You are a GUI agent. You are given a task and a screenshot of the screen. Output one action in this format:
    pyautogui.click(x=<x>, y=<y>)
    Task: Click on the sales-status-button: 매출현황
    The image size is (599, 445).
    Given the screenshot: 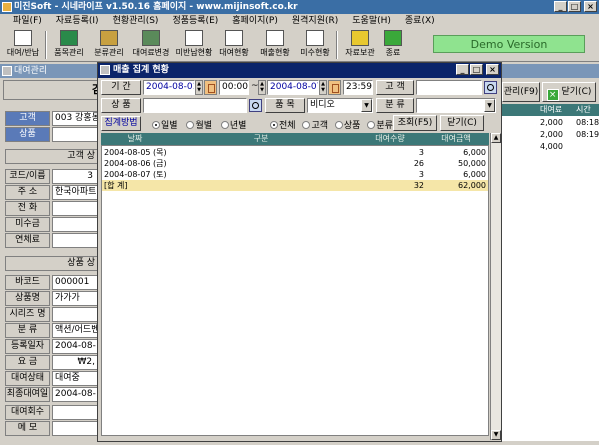 What is the action you would take?
    pyautogui.click(x=275, y=45)
    